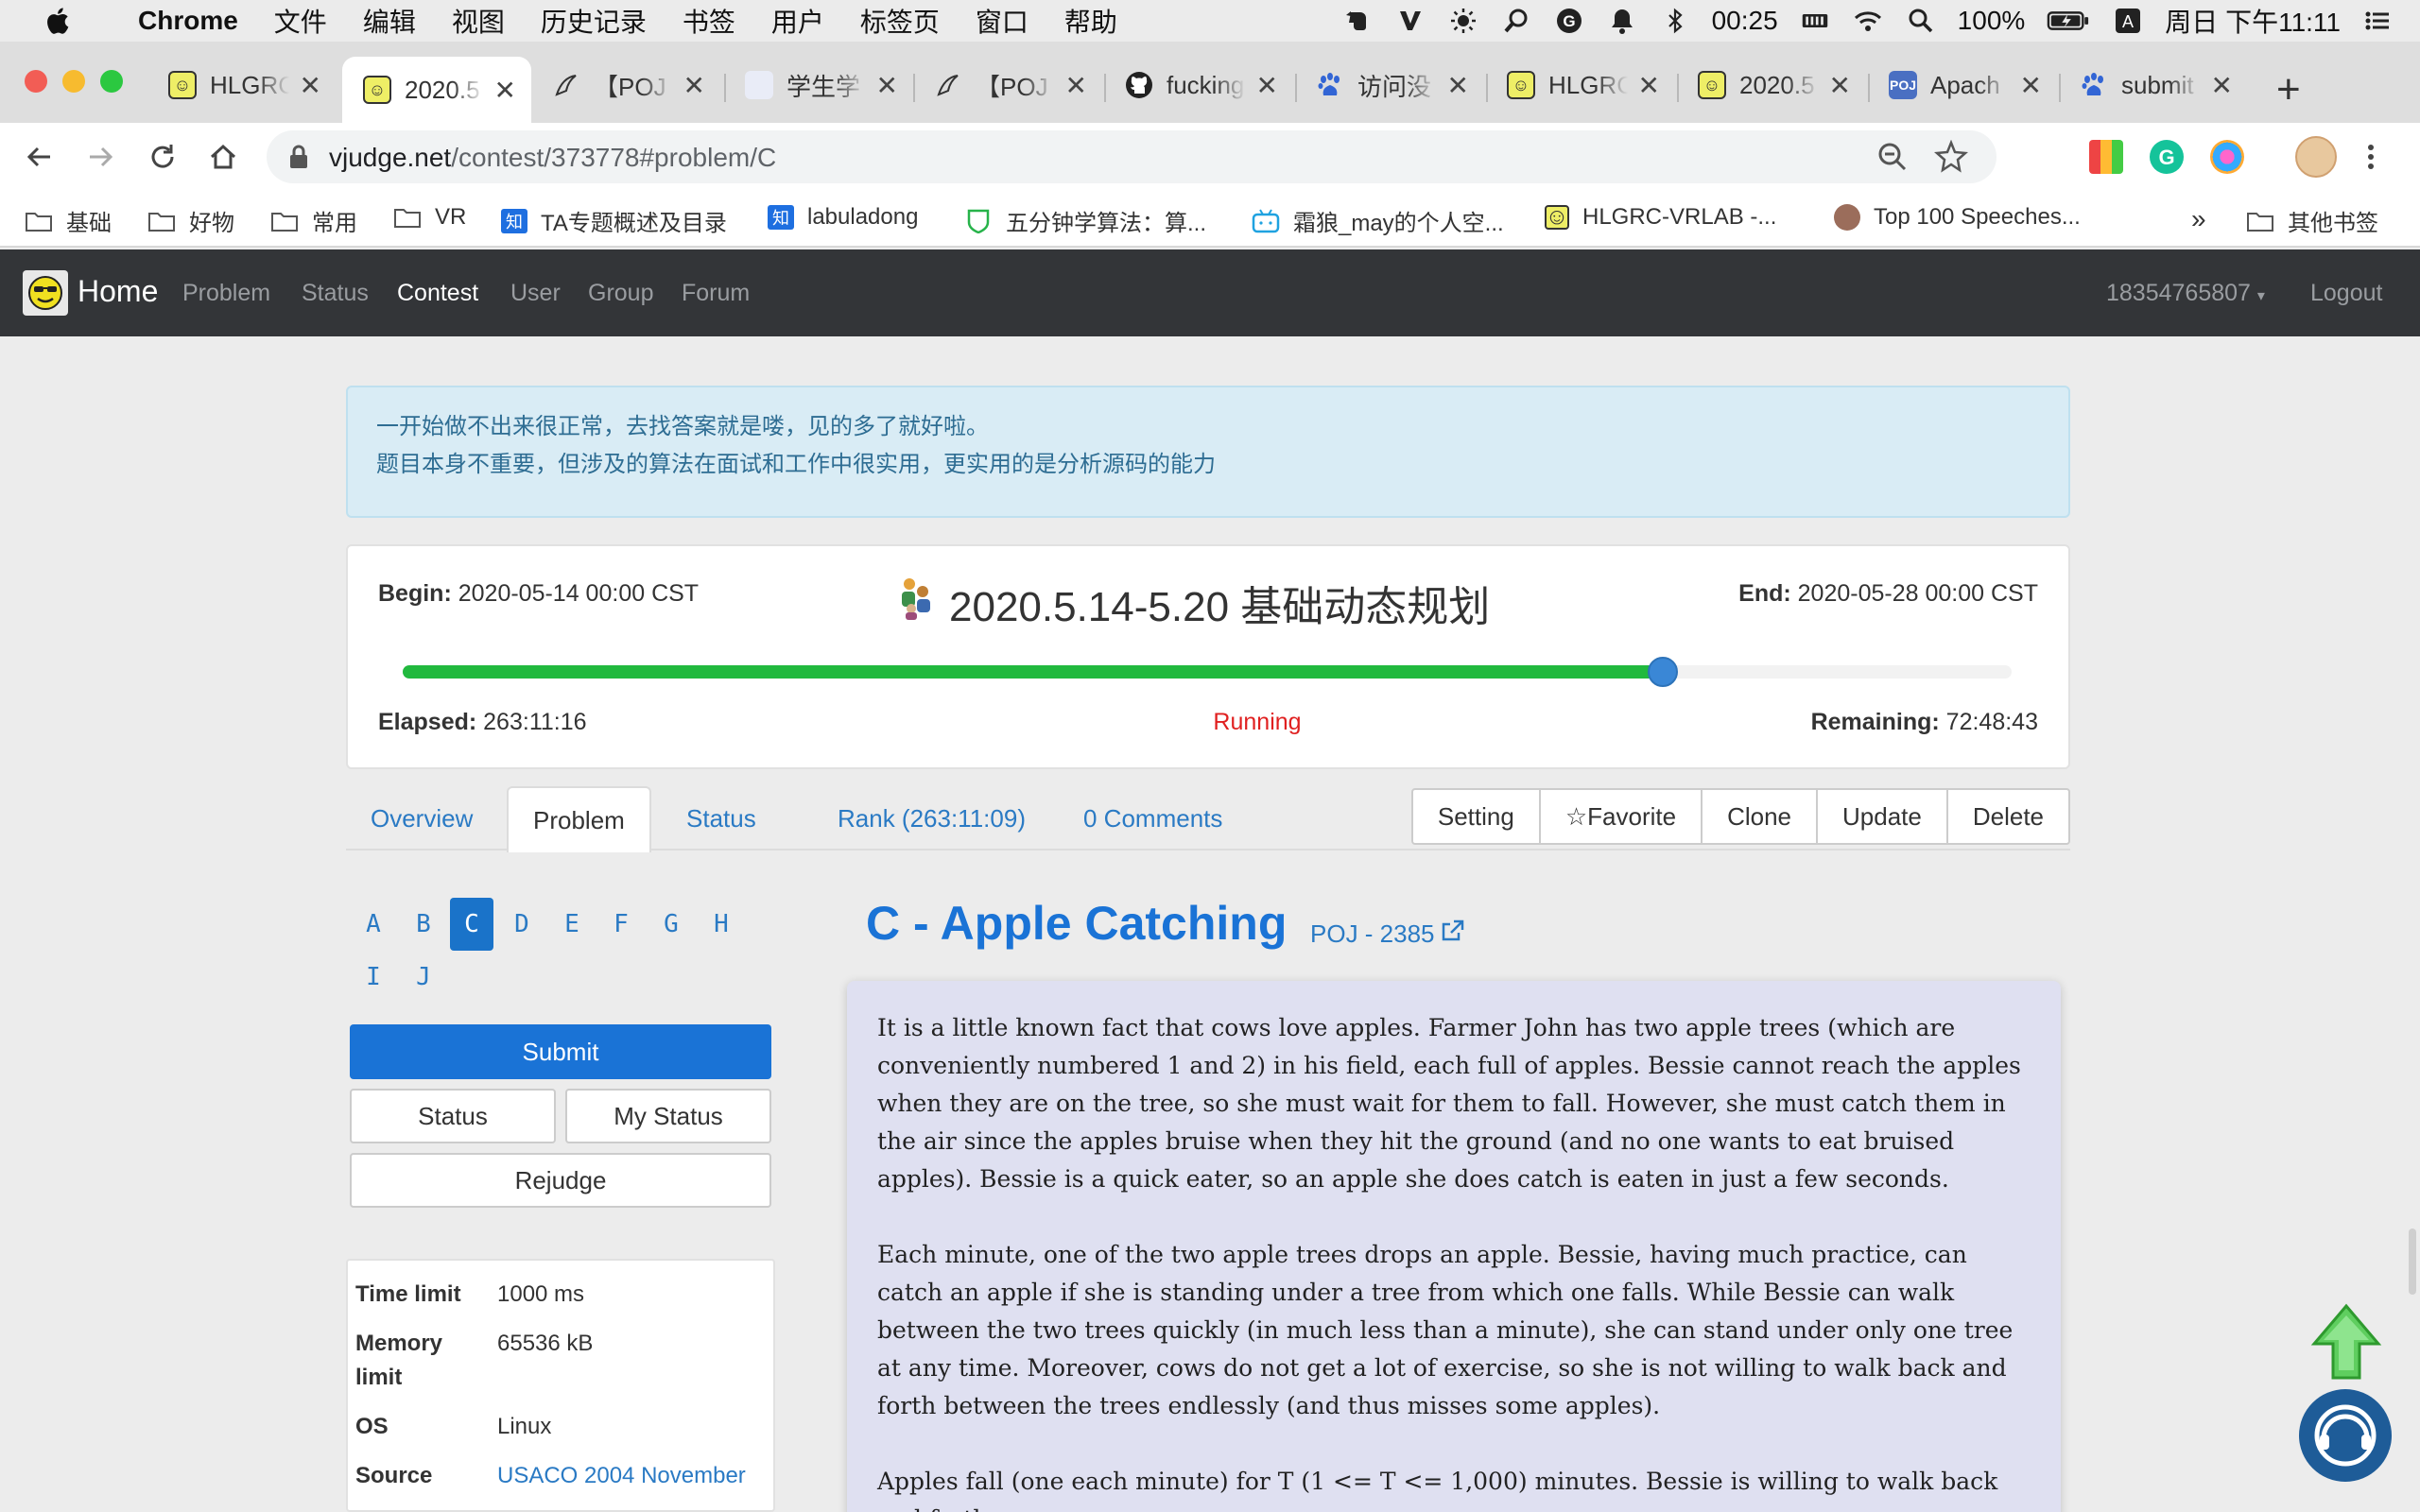 The width and height of the screenshot is (2420, 1512). I want to click on tab-rank: Rank (263:11:09), so click(931, 818).